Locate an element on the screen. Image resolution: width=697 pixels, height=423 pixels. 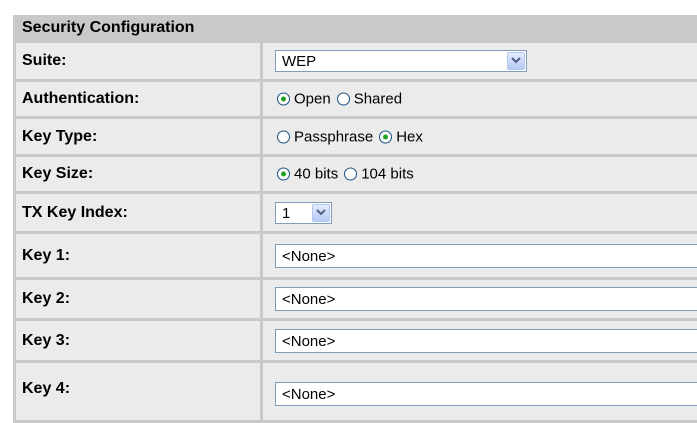
row-key-2: Key 2: <None> is located at coordinates (355, 300).